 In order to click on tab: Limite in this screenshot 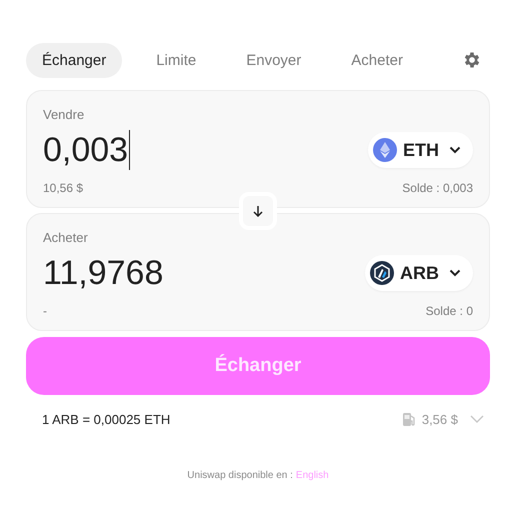, I will do `click(176, 60)`.